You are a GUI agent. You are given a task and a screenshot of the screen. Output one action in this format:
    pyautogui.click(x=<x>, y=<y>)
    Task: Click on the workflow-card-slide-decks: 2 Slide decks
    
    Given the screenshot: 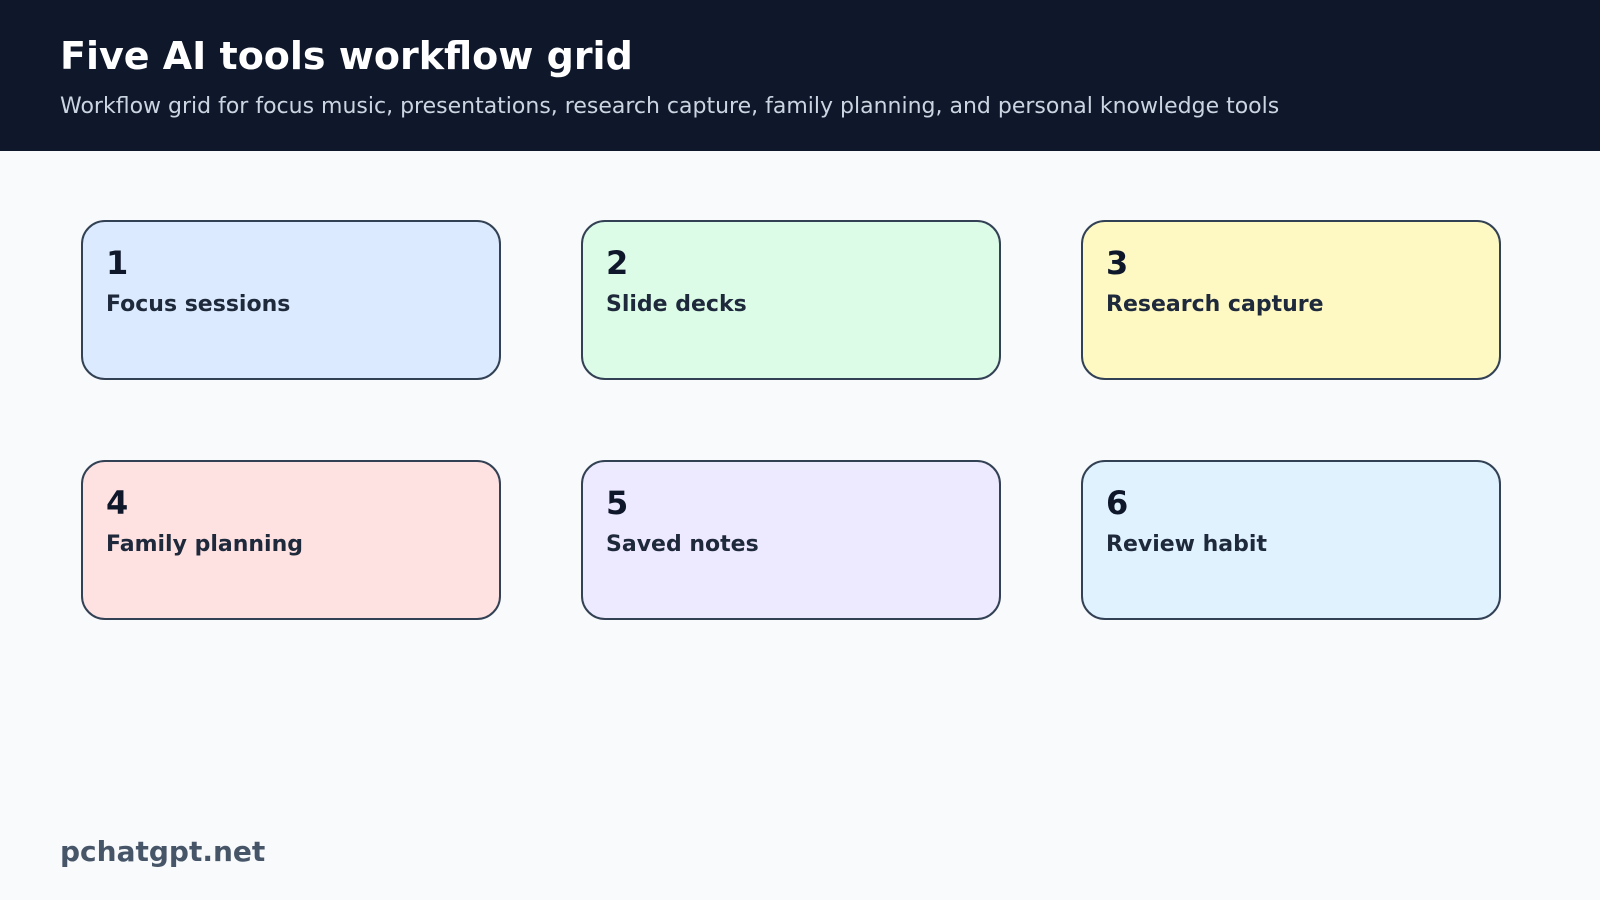 What is the action you would take?
    pyautogui.click(x=791, y=300)
    